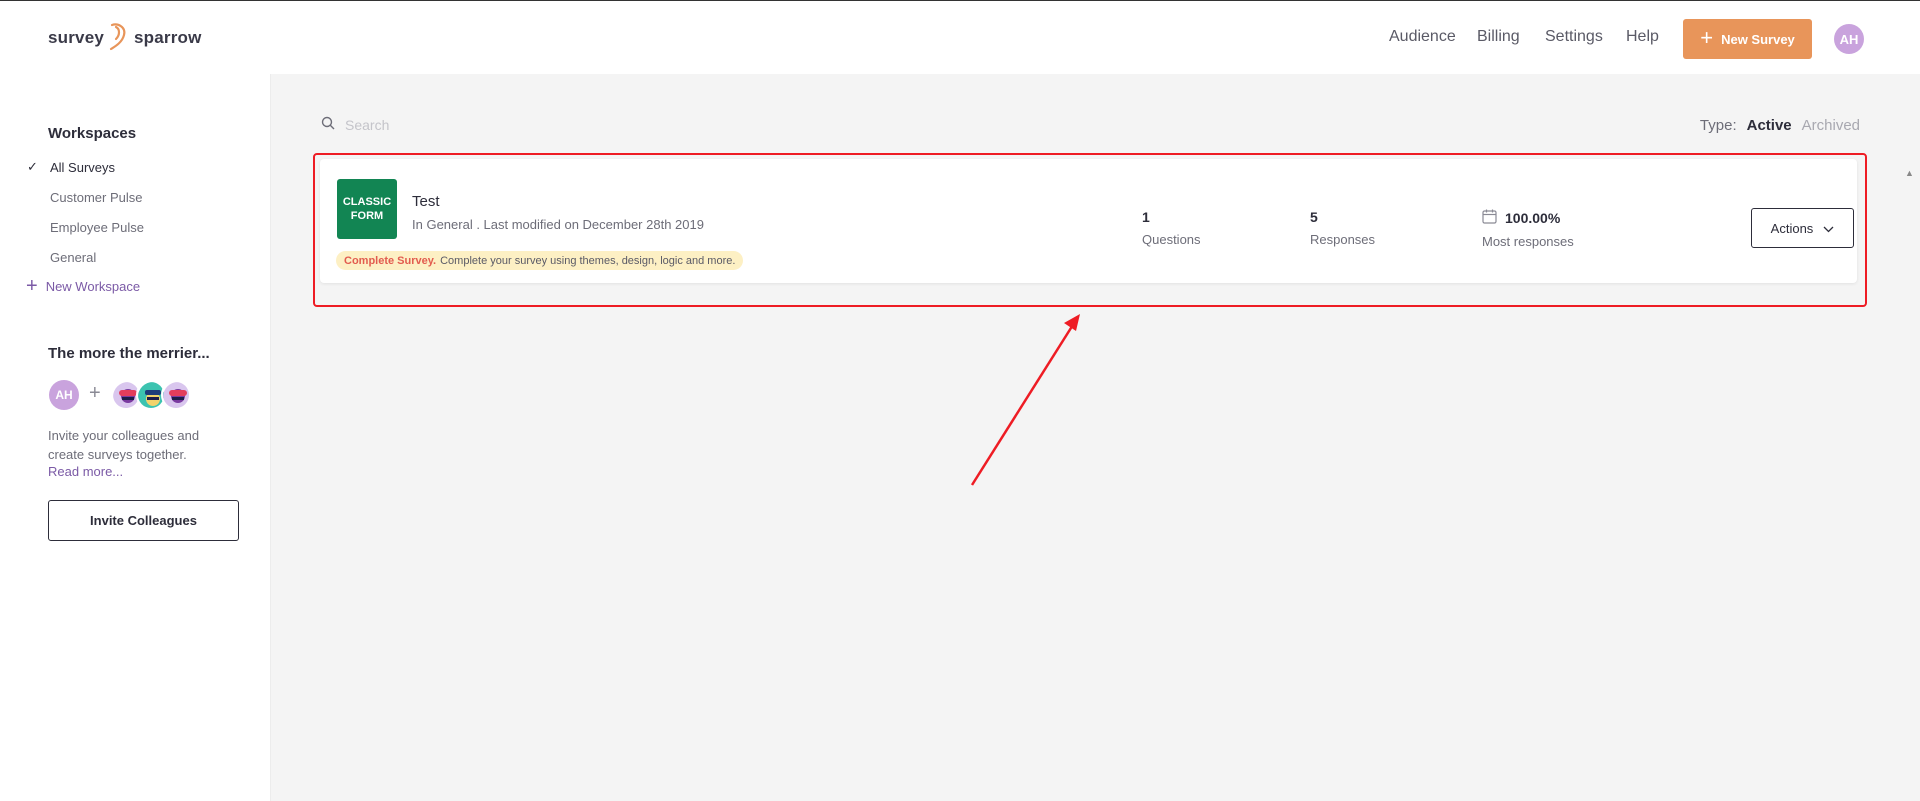 This screenshot has height=801, width=1920. What do you see at coordinates (1422, 37) in the screenshot?
I see `nav-audience: Audience` at bounding box center [1422, 37].